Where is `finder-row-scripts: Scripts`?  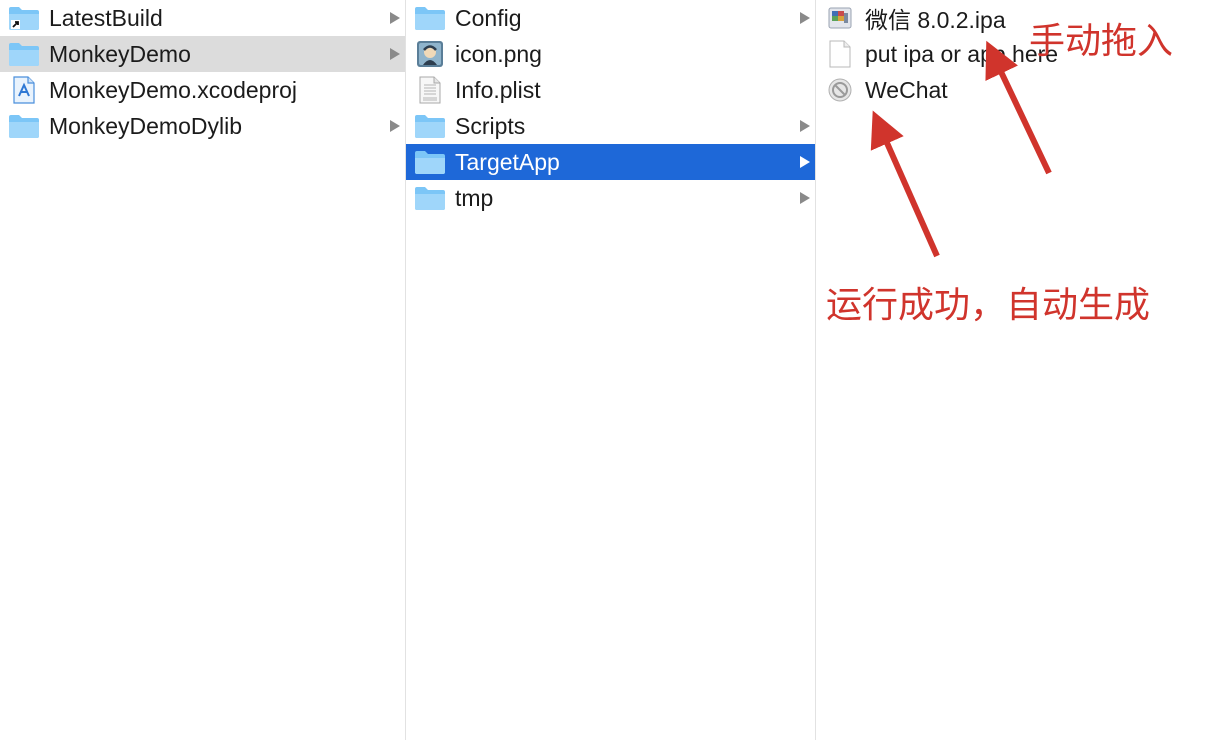
finder-row-scripts: Scripts is located at coordinates (610, 126).